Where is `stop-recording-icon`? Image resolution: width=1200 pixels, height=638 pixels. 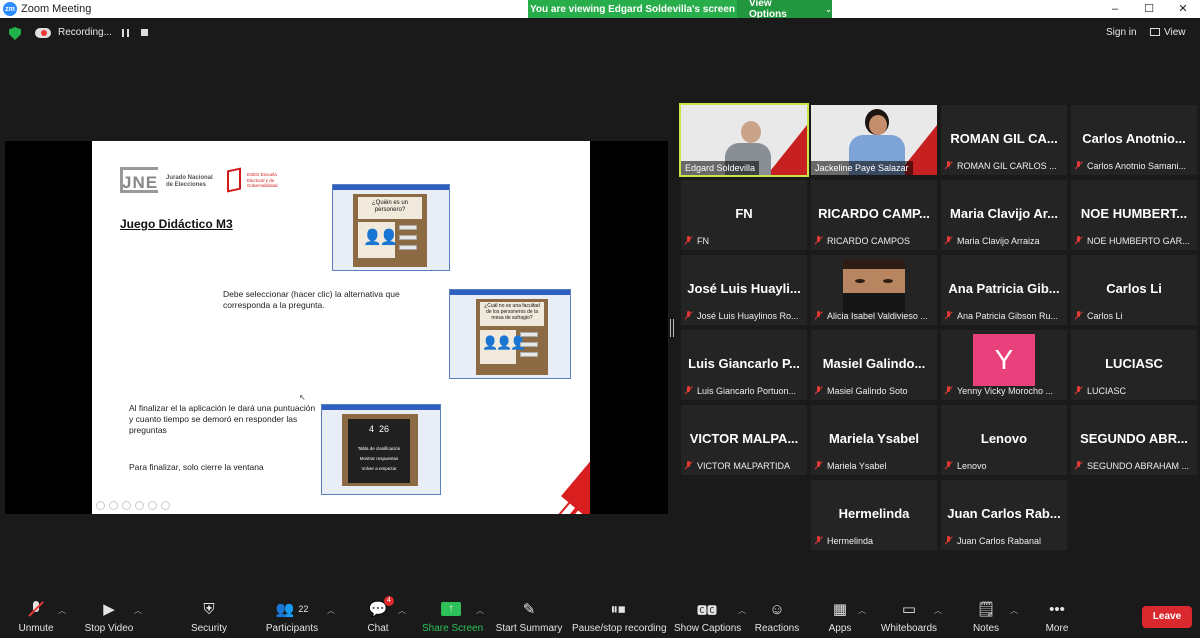
stop-recording-icon is located at coordinates (144, 32).